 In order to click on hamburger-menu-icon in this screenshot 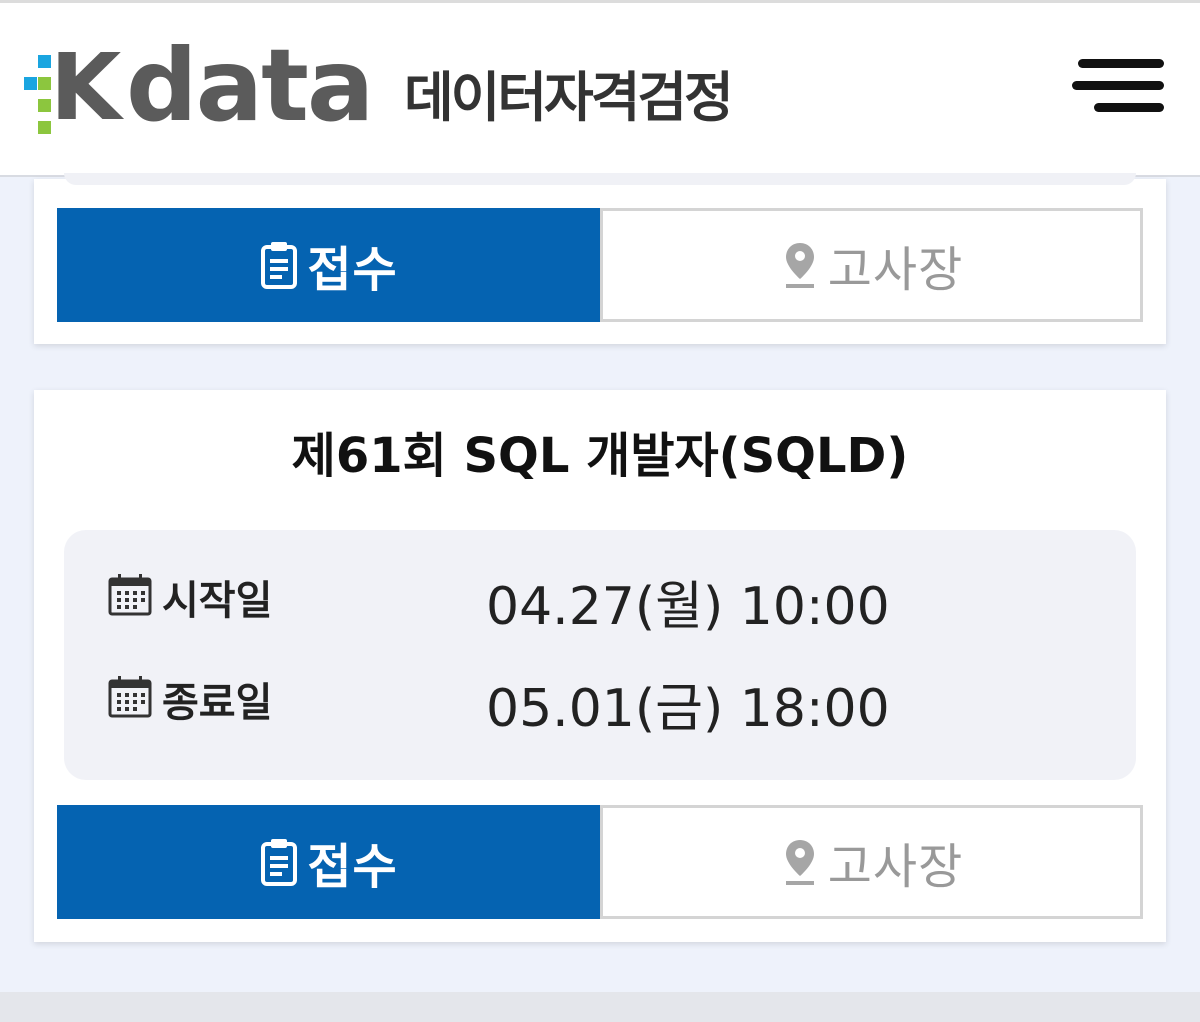, I will do `click(1118, 89)`.